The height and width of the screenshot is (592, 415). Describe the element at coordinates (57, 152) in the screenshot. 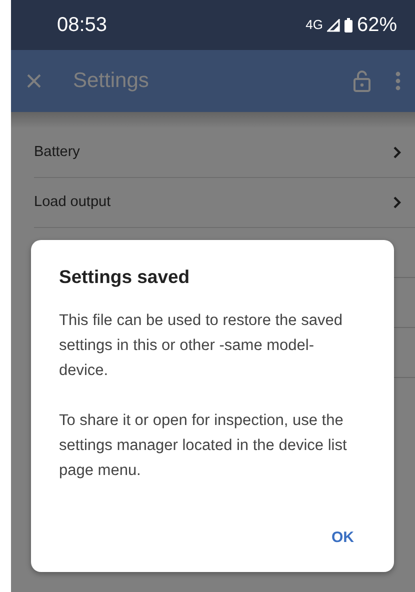

I see `settings-row-label: Battery` at that location.